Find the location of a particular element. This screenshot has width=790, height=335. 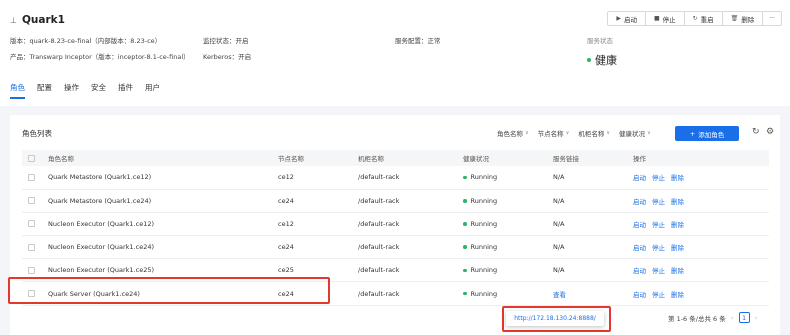

more-button: ··· is located at coordinates (772, 18).